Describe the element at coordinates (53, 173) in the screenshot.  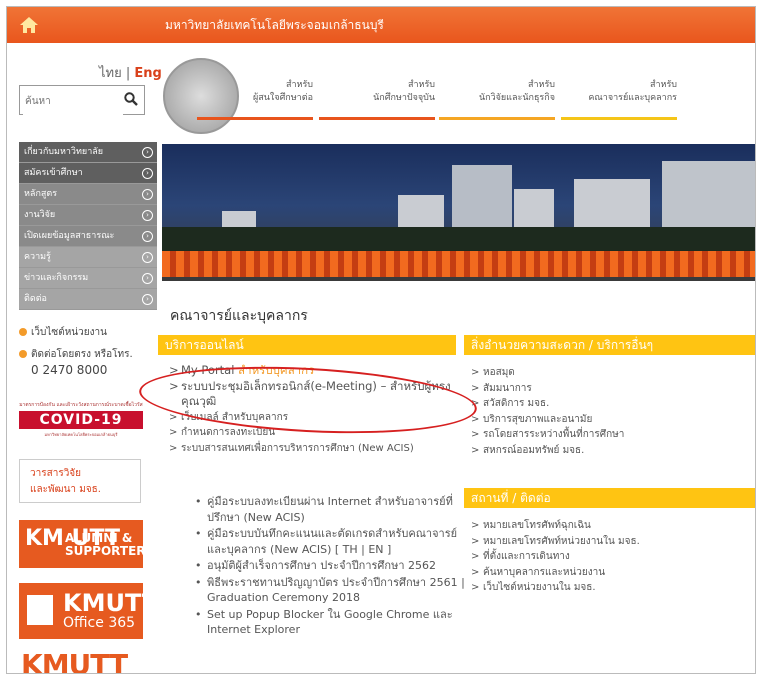
I see `sidebar-item-label: สมัครเข้าศึกษา` at that location.